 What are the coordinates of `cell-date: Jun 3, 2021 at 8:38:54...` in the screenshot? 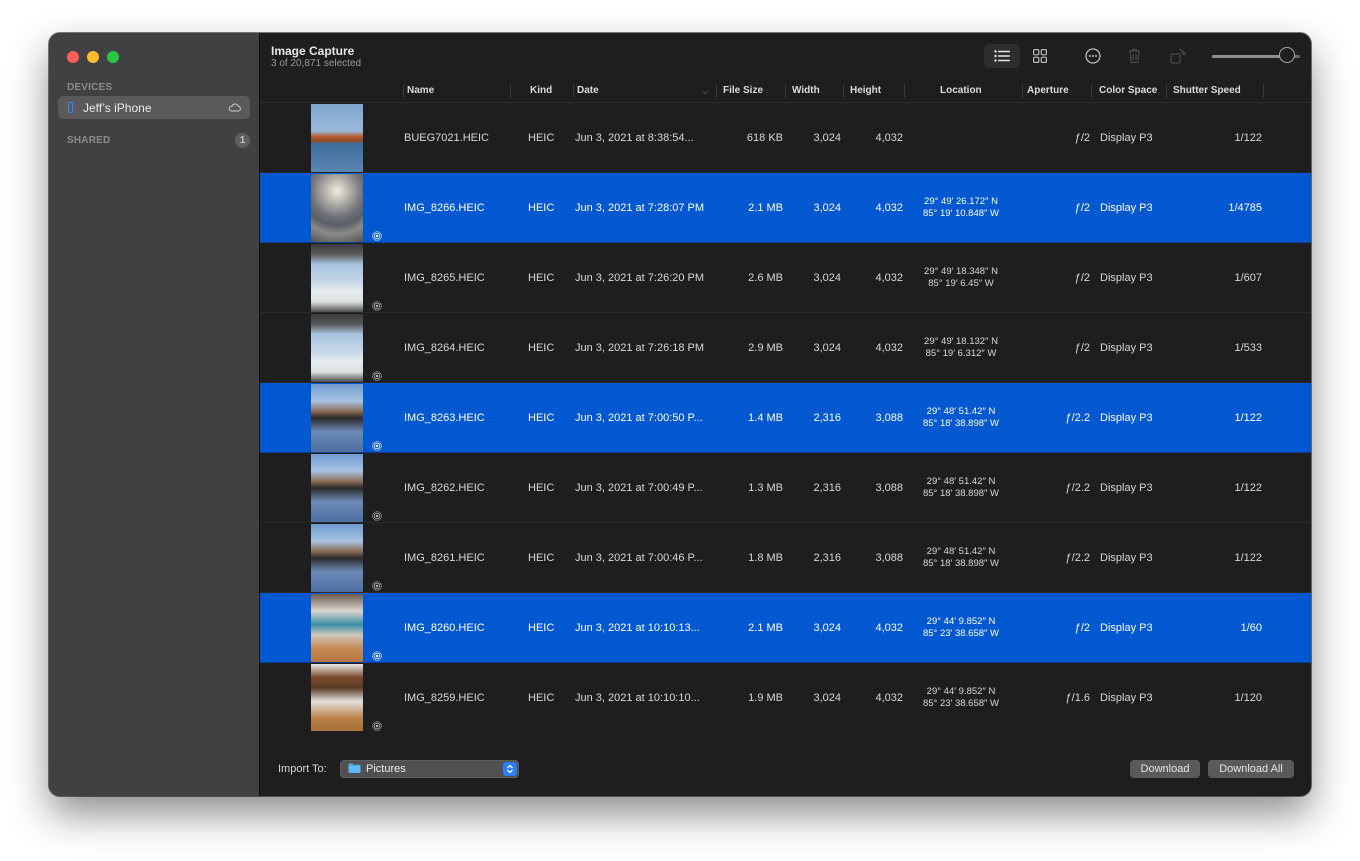 It's located at (634, 137).